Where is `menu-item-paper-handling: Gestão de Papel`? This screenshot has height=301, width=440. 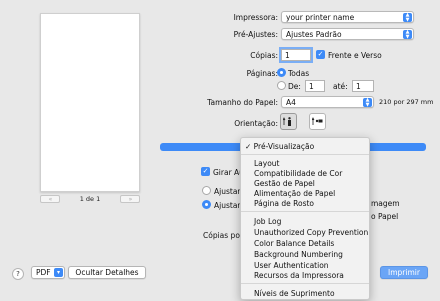 menu-item-paper-handling: Gestão de Papel is located at coordinates (284, 183).